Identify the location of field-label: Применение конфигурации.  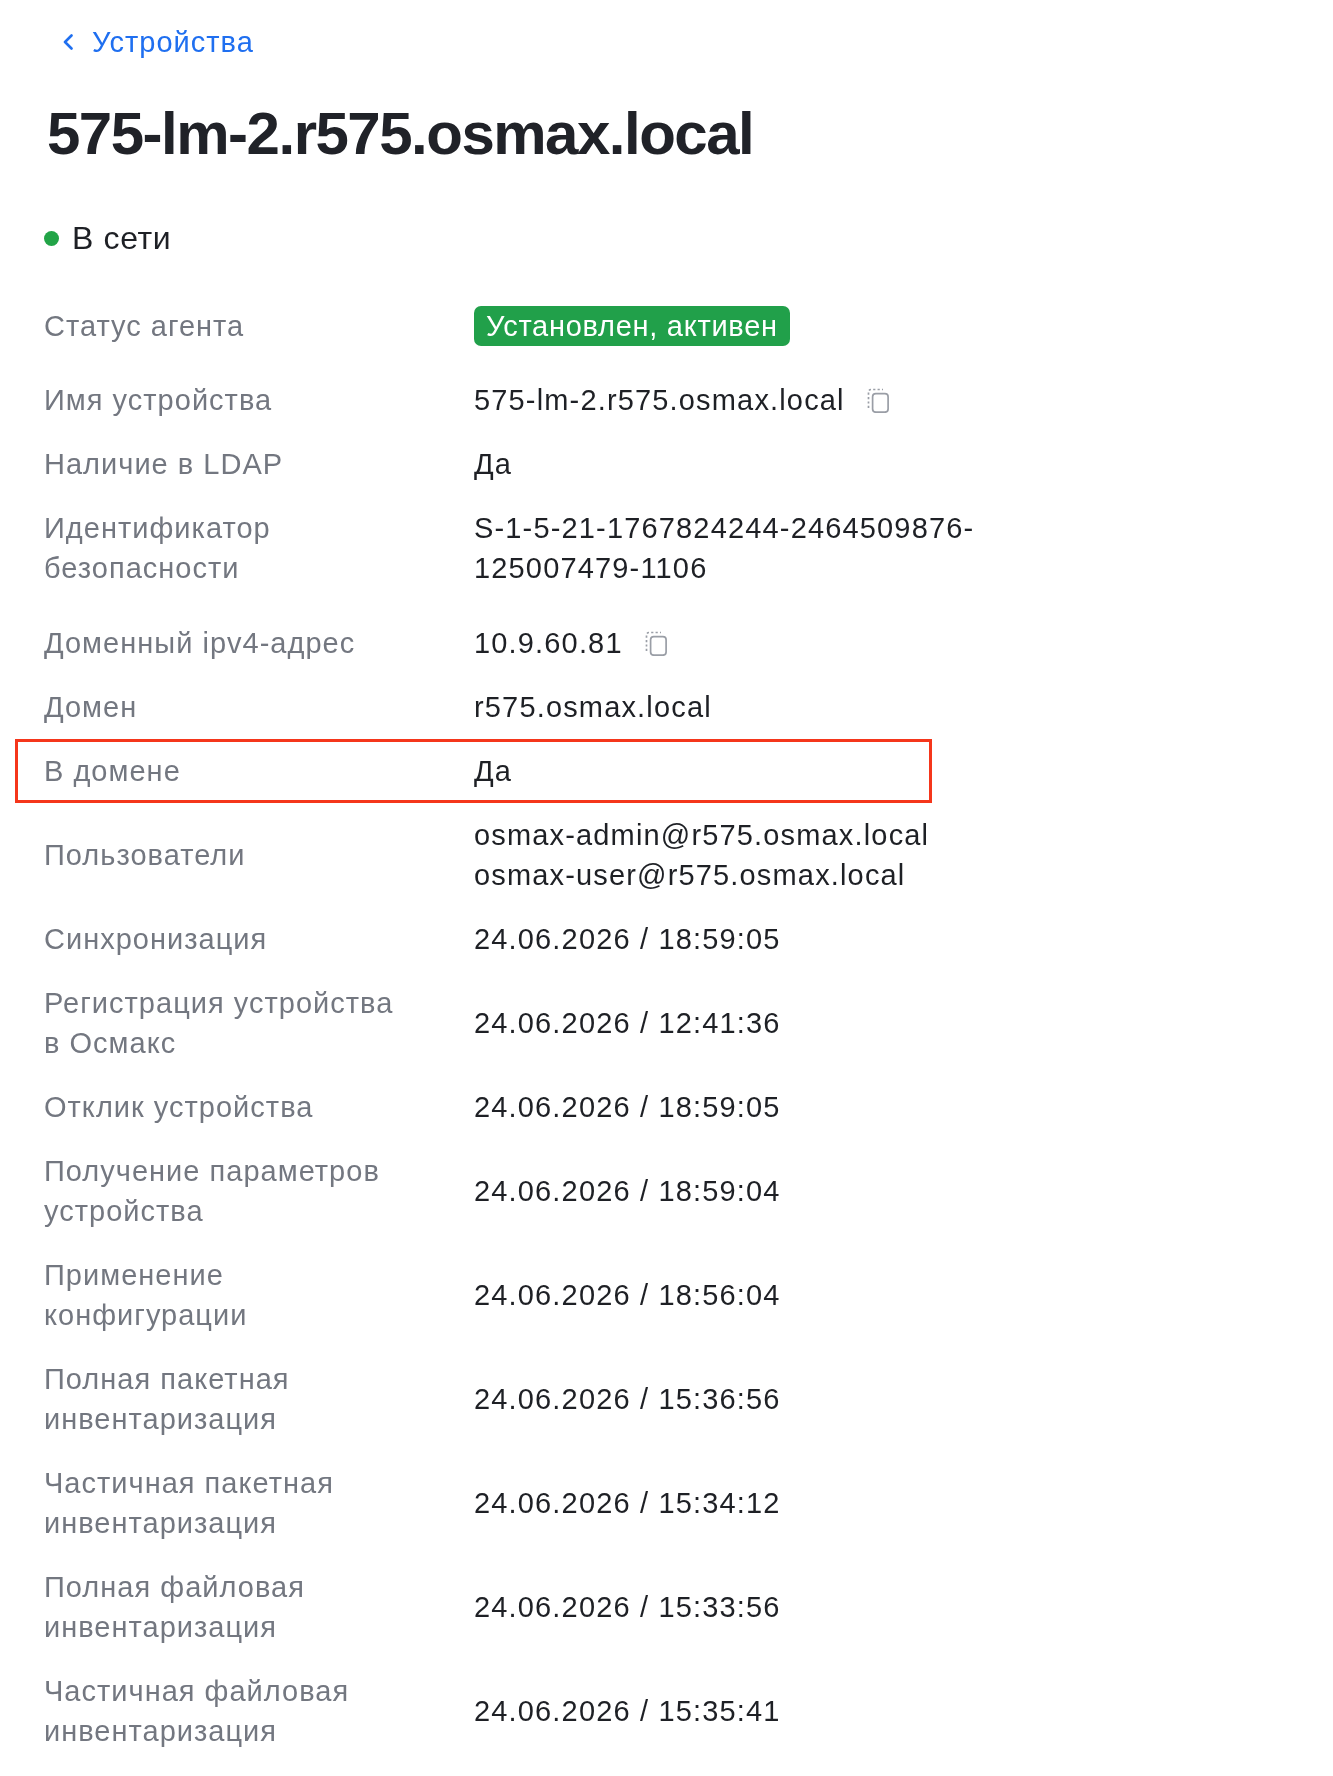
(146, 1295).